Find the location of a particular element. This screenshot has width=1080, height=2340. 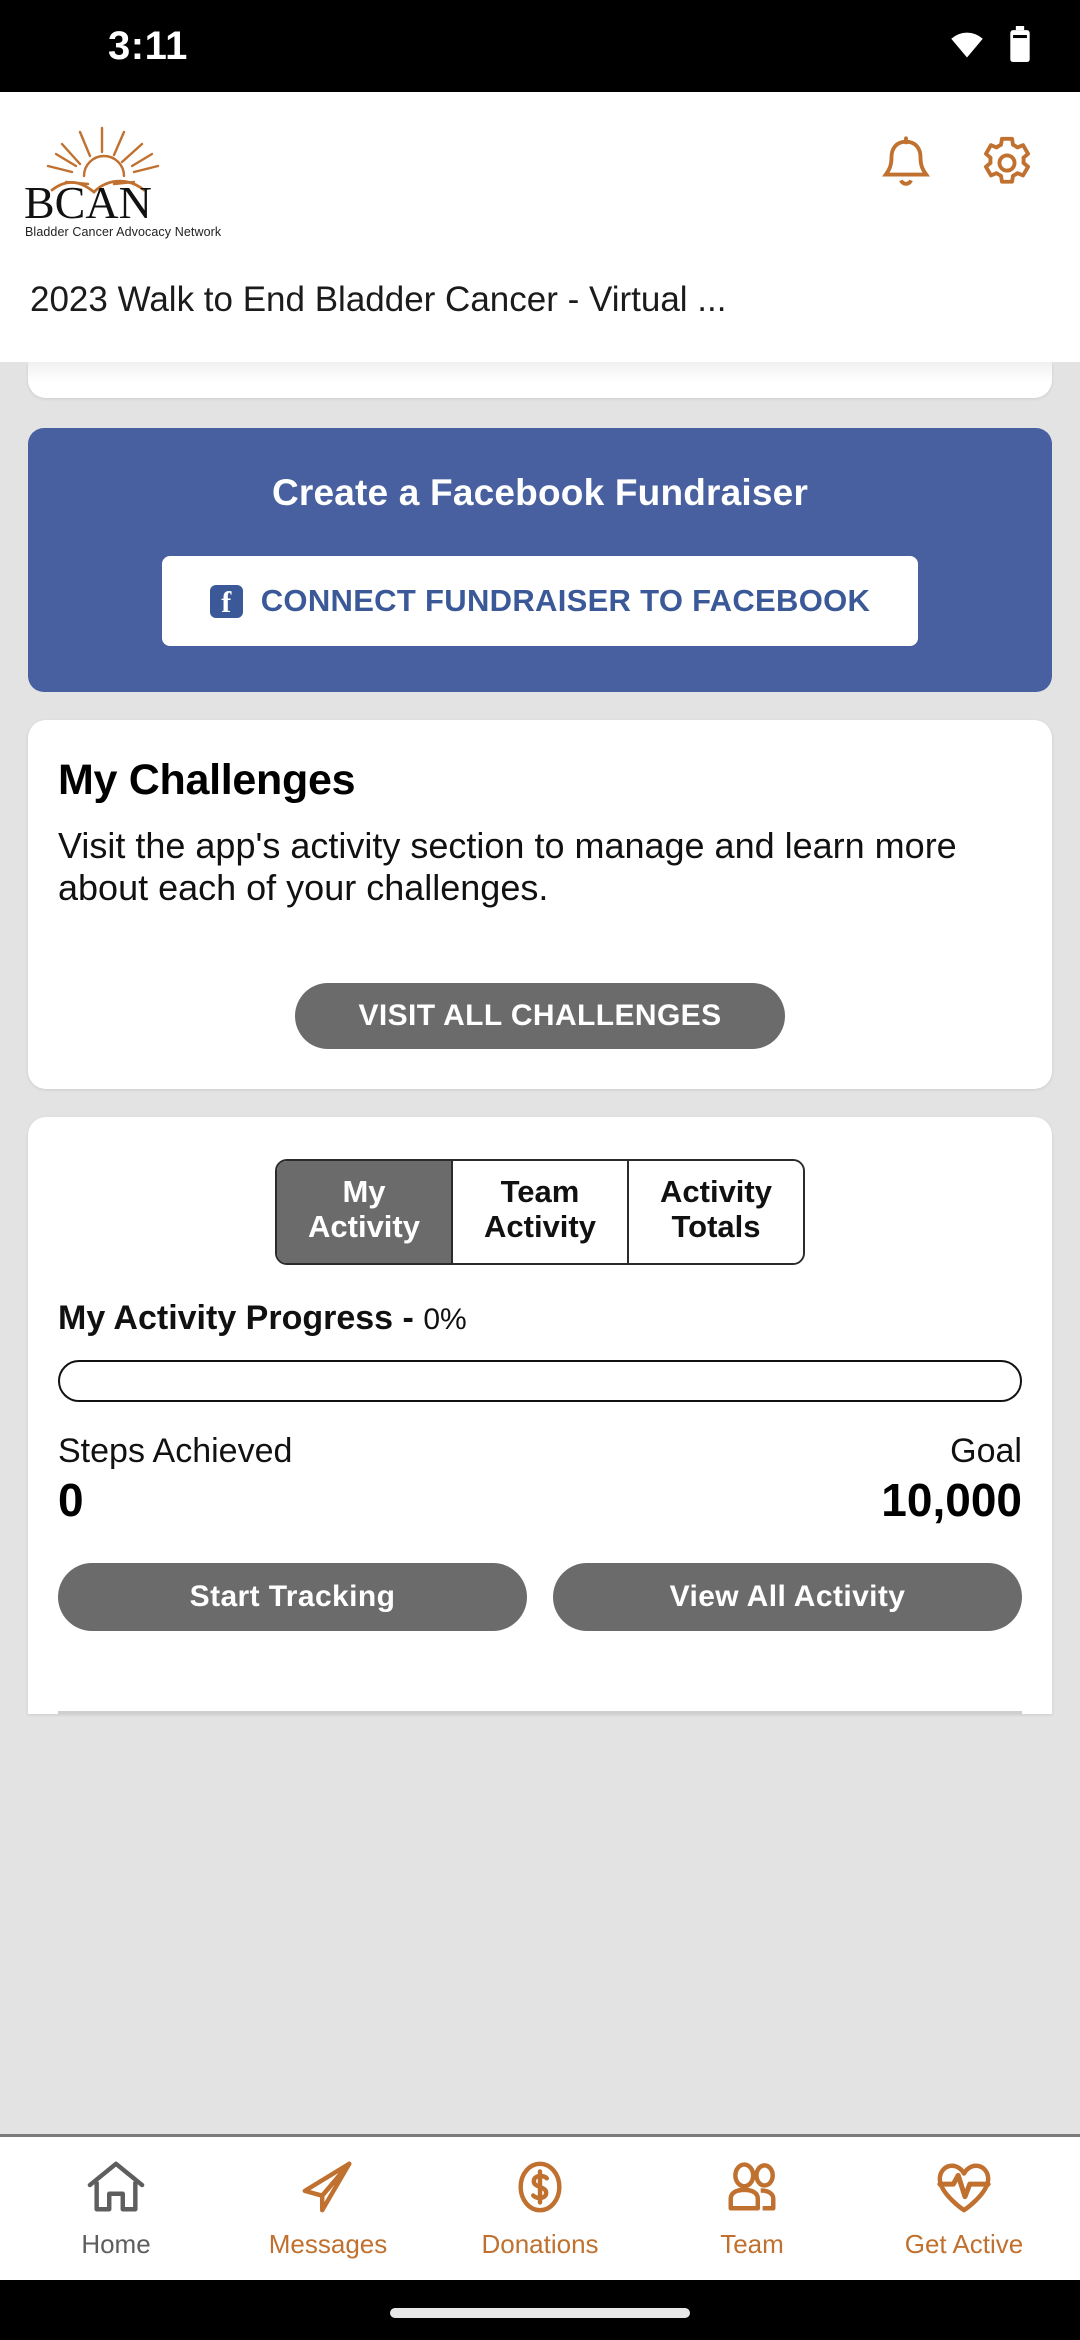

steps-achieved-value: 0 is located at coordinates (71, 1499).